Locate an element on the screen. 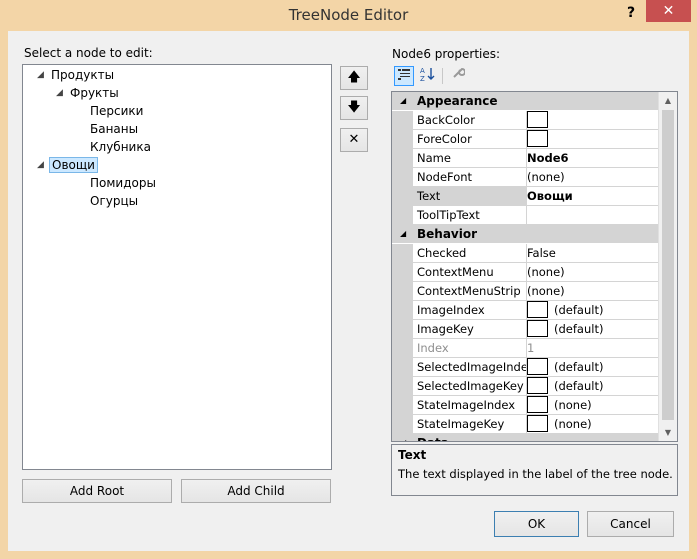 This screenshot has width=697, height=559. tree-node: ◢ Фрукты is located at coordinates (88, 93).